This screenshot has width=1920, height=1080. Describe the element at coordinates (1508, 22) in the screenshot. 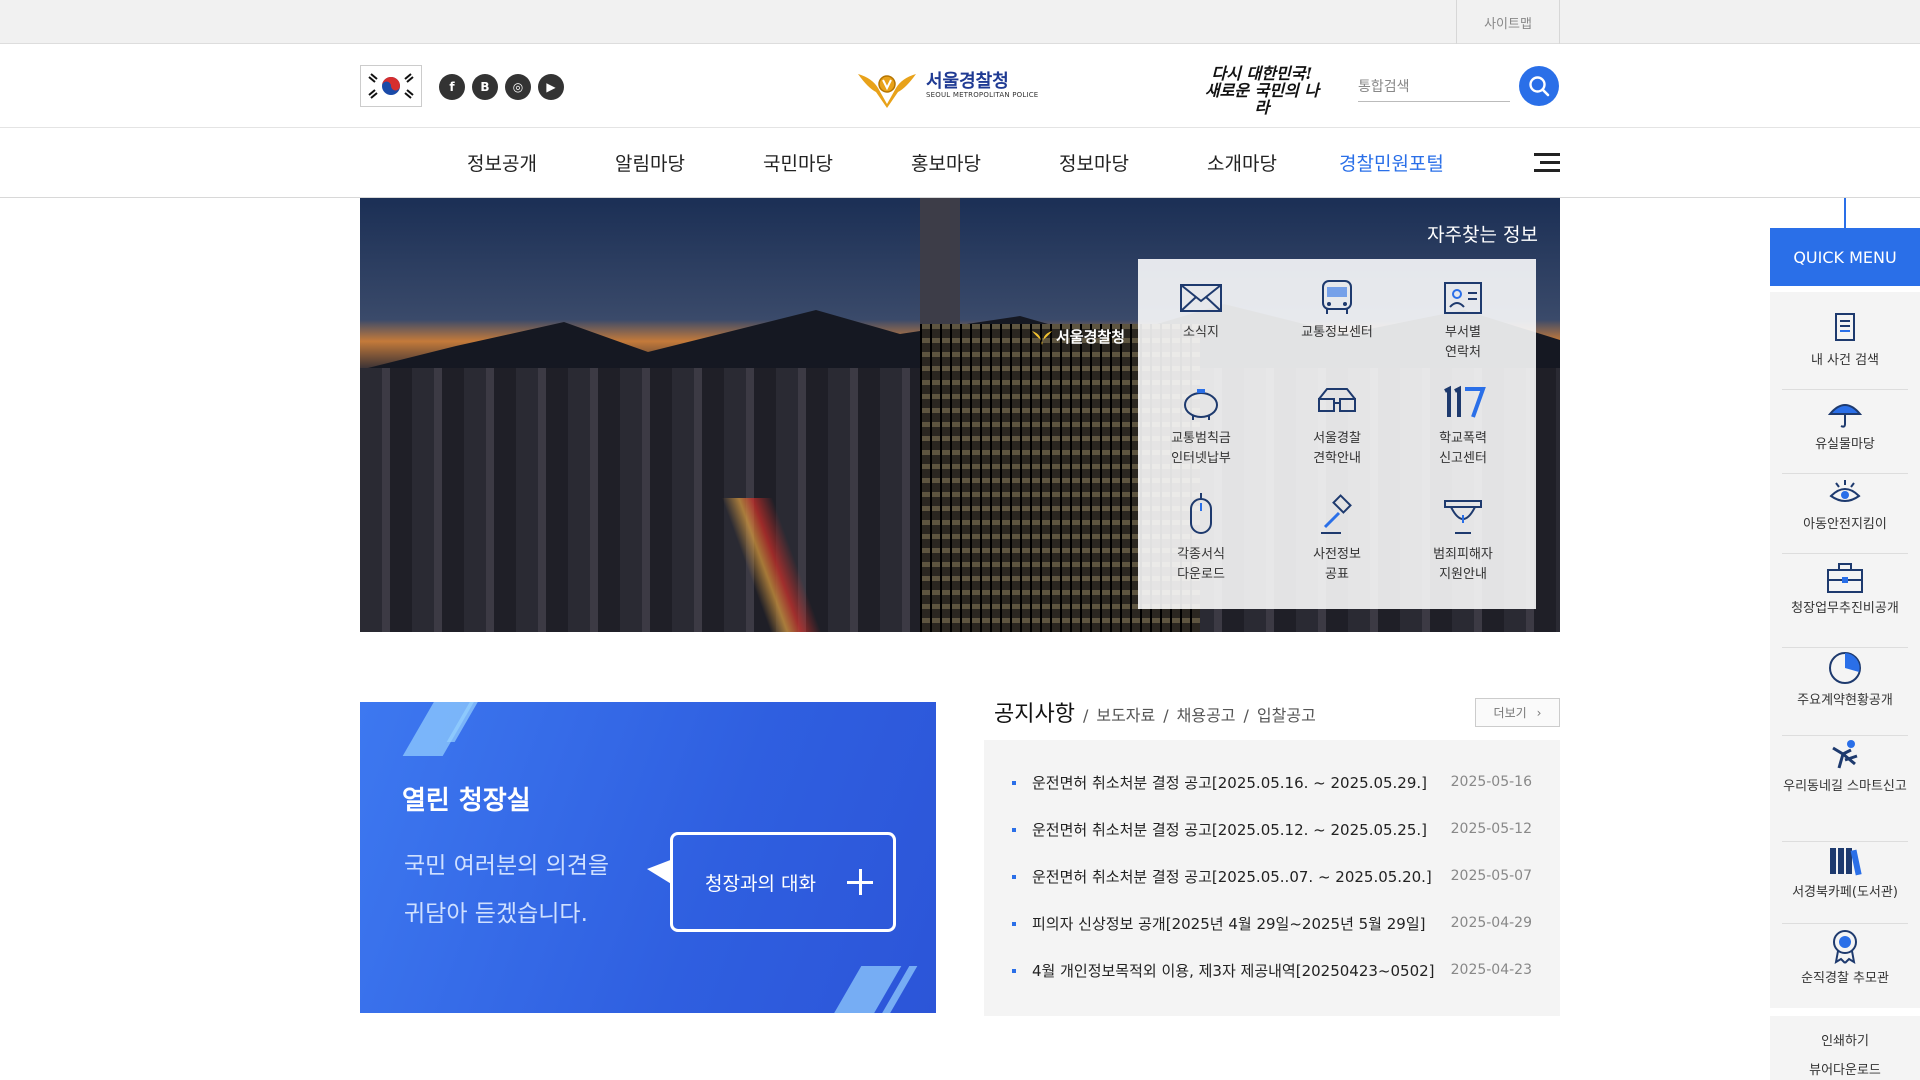

I see `sitemap-button: 사이트맵` at that location.